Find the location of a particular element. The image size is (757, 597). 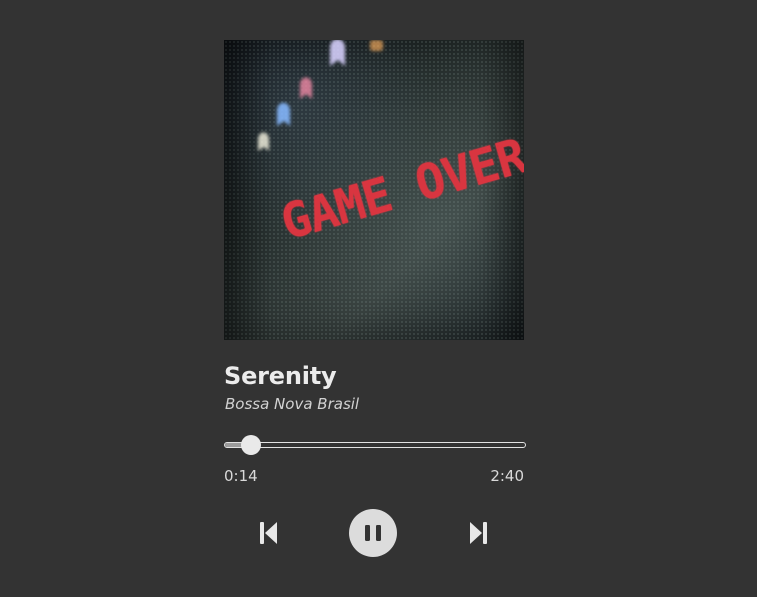

skip-previous-icon is located at coordinates (268, 533).